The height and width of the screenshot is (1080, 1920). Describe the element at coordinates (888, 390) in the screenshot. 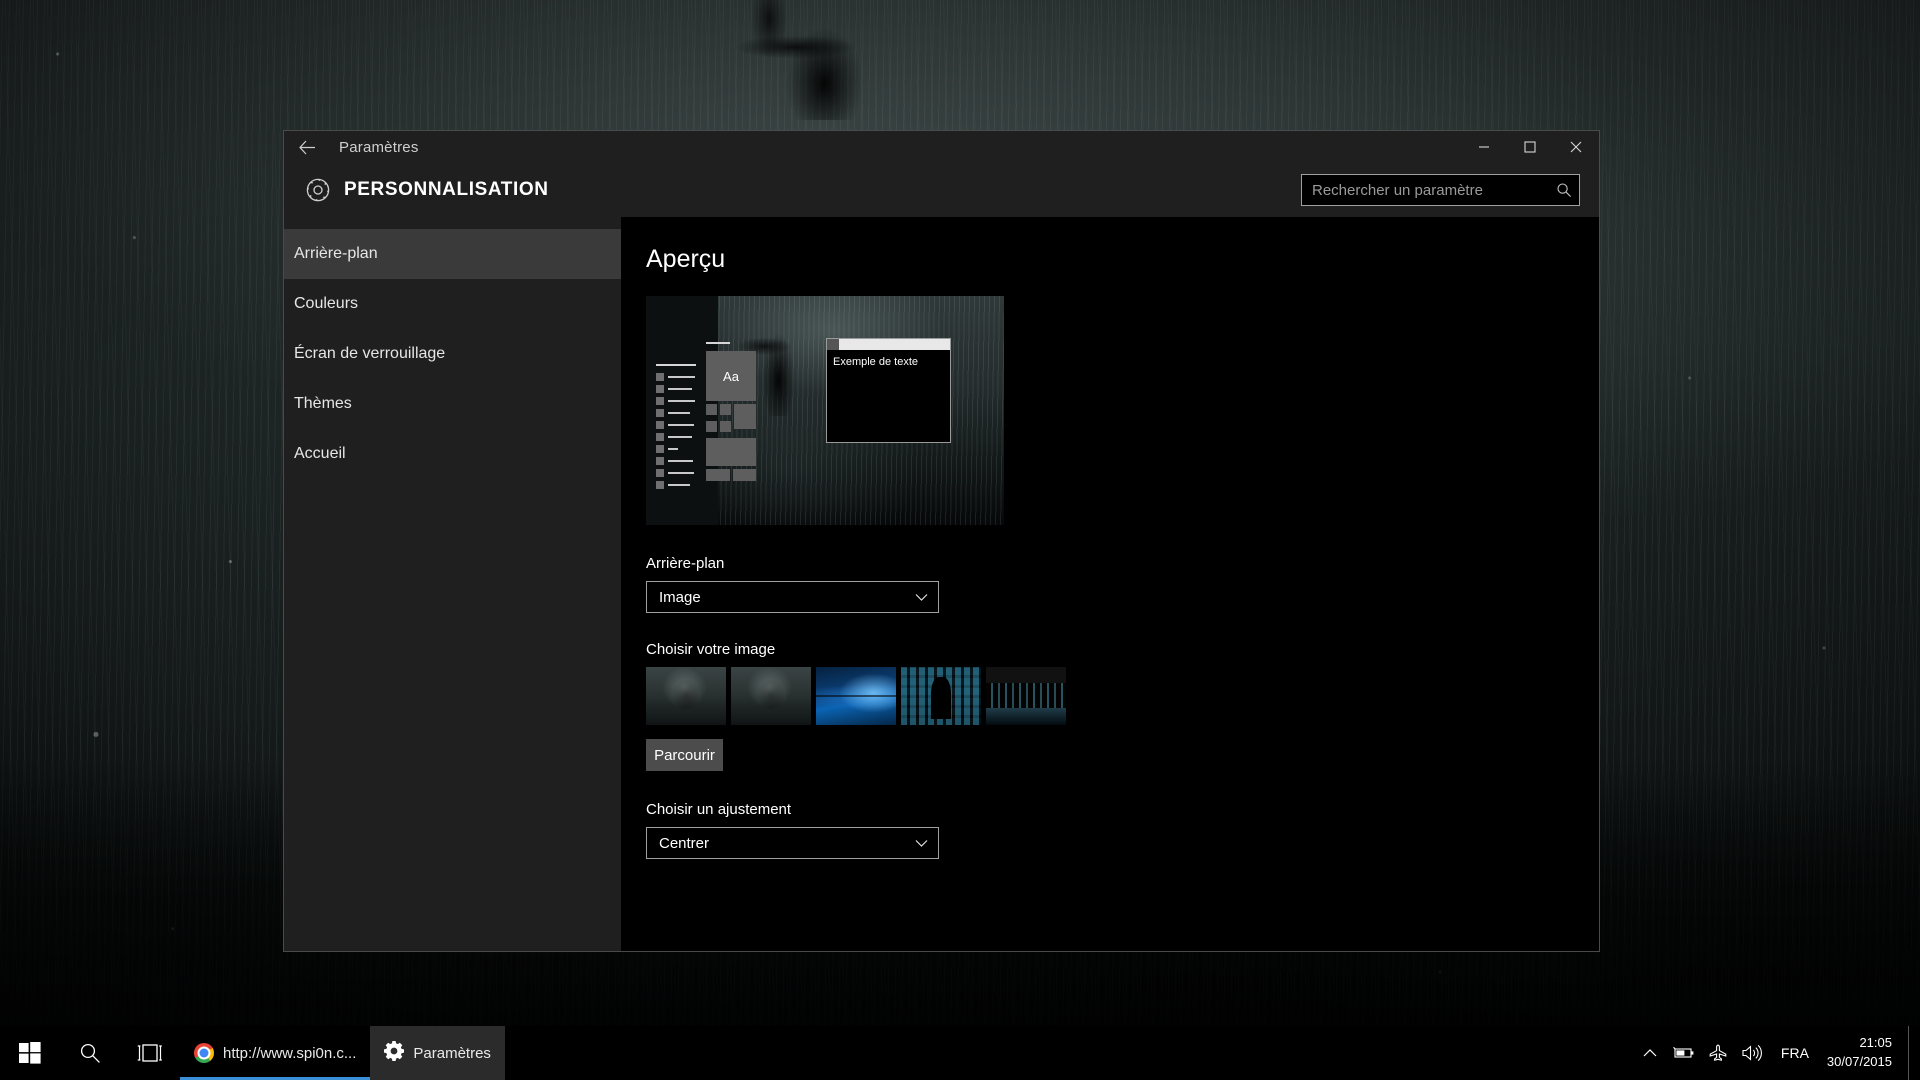

I see `preview-sample-window: Exemple de texte` at that location.